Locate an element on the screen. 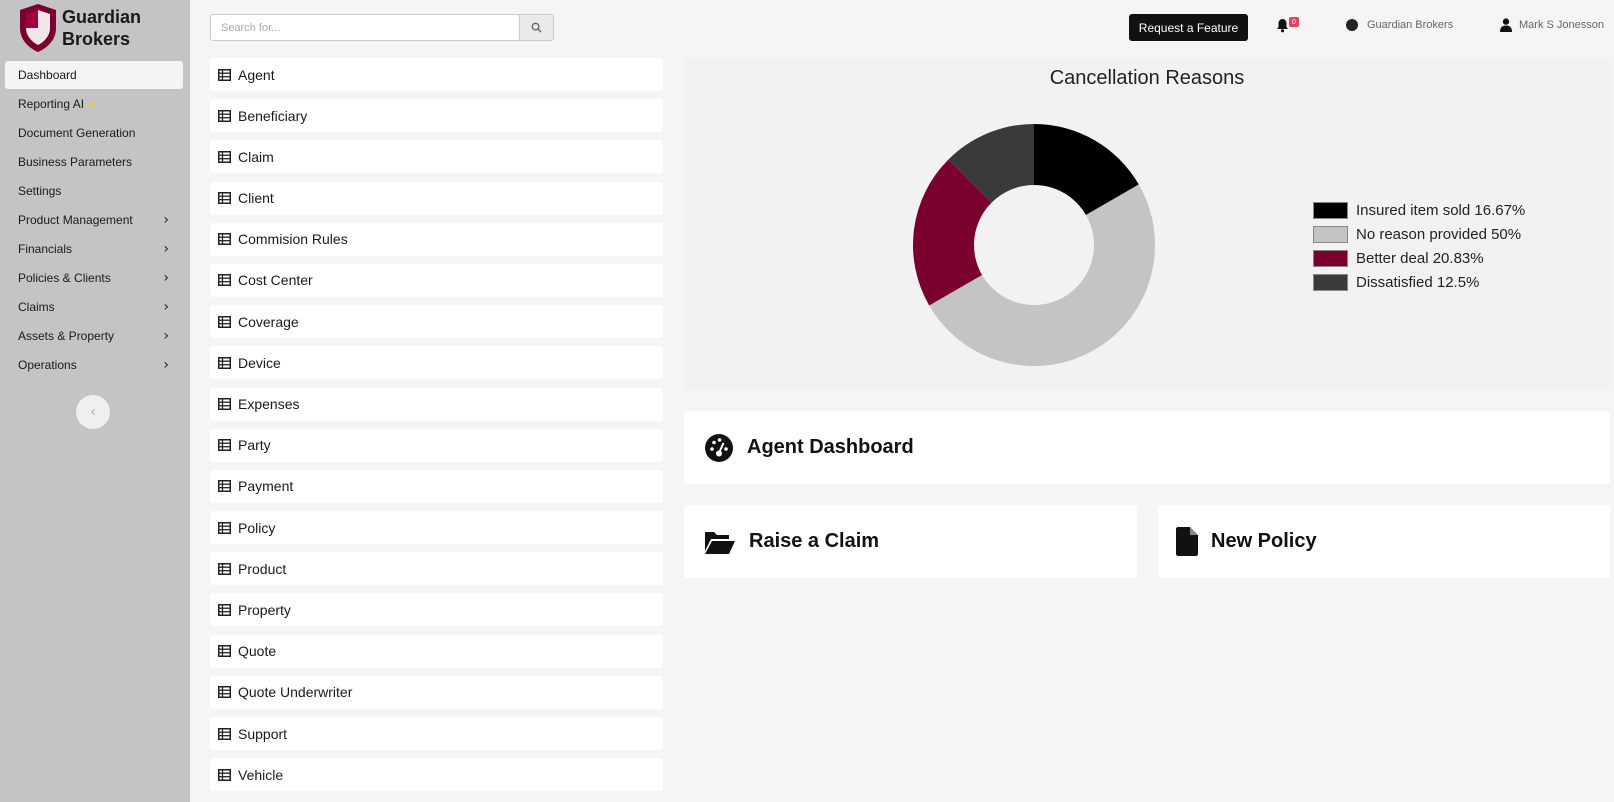  legend-item: Insured item sold 16.67% is located at coordinates (1419, 210).